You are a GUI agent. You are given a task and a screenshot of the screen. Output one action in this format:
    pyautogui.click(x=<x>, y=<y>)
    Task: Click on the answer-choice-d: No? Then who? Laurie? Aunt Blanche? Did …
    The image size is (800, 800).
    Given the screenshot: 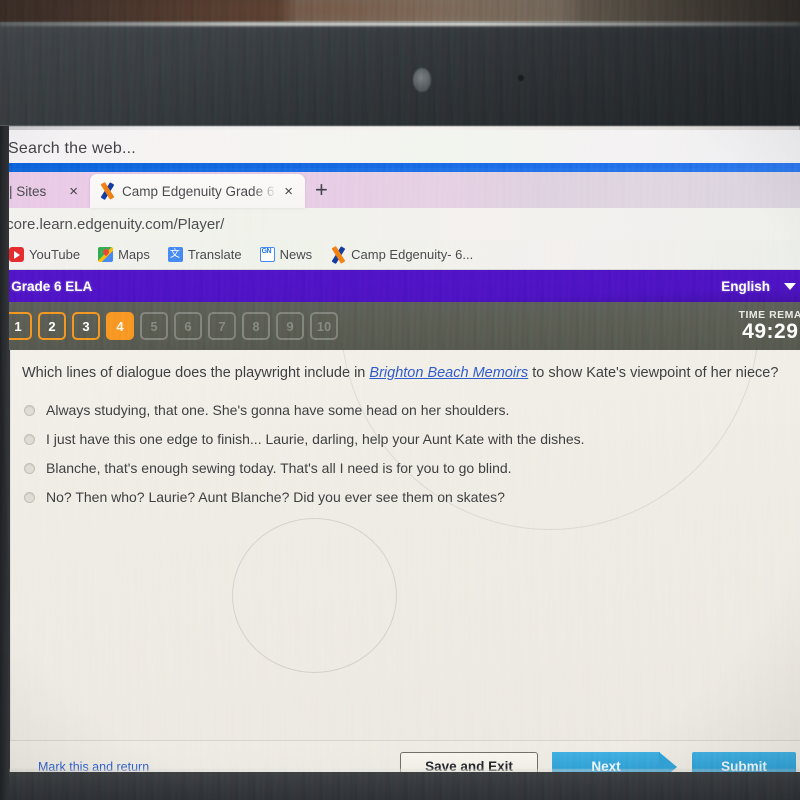 What is the action you would take?
    pyautogui.click(x=412, y=497)
    